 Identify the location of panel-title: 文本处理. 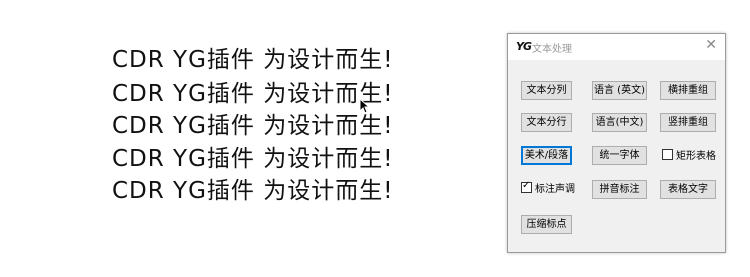
(552, 49).